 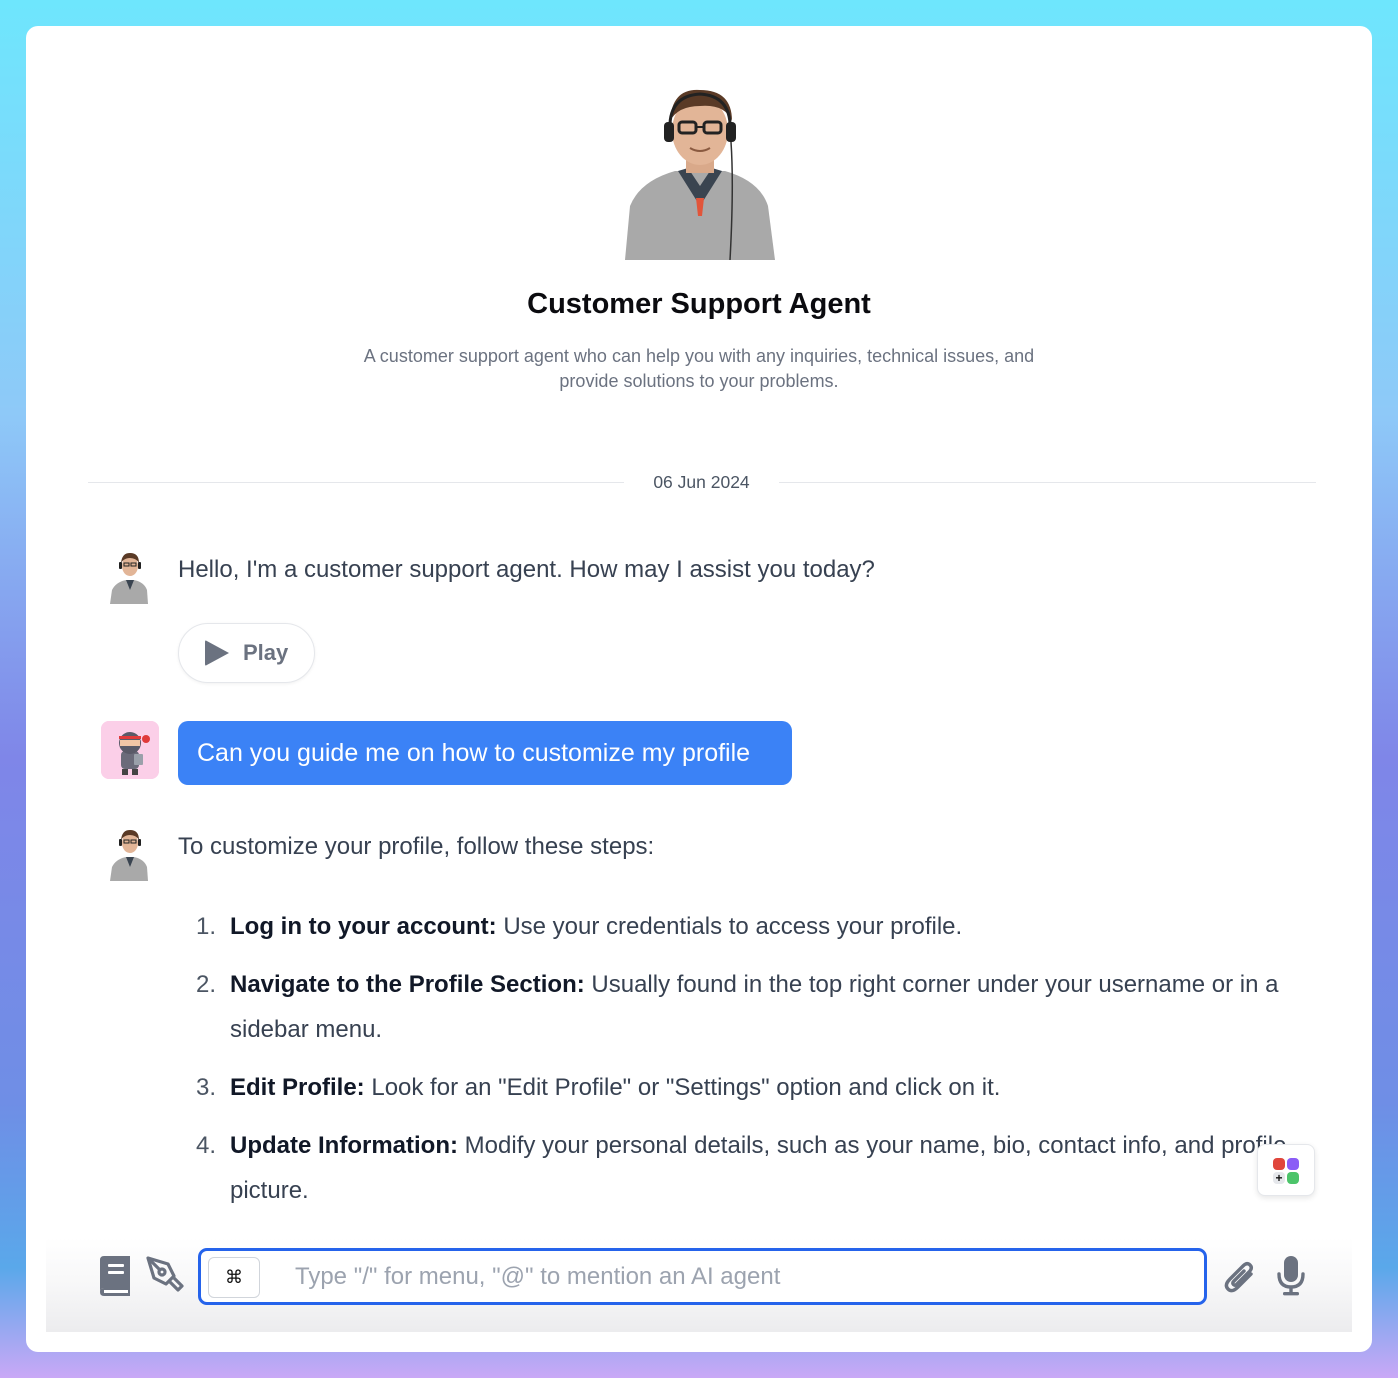 I want to click on plus-icon: +, so click(x=1279, y=1178).